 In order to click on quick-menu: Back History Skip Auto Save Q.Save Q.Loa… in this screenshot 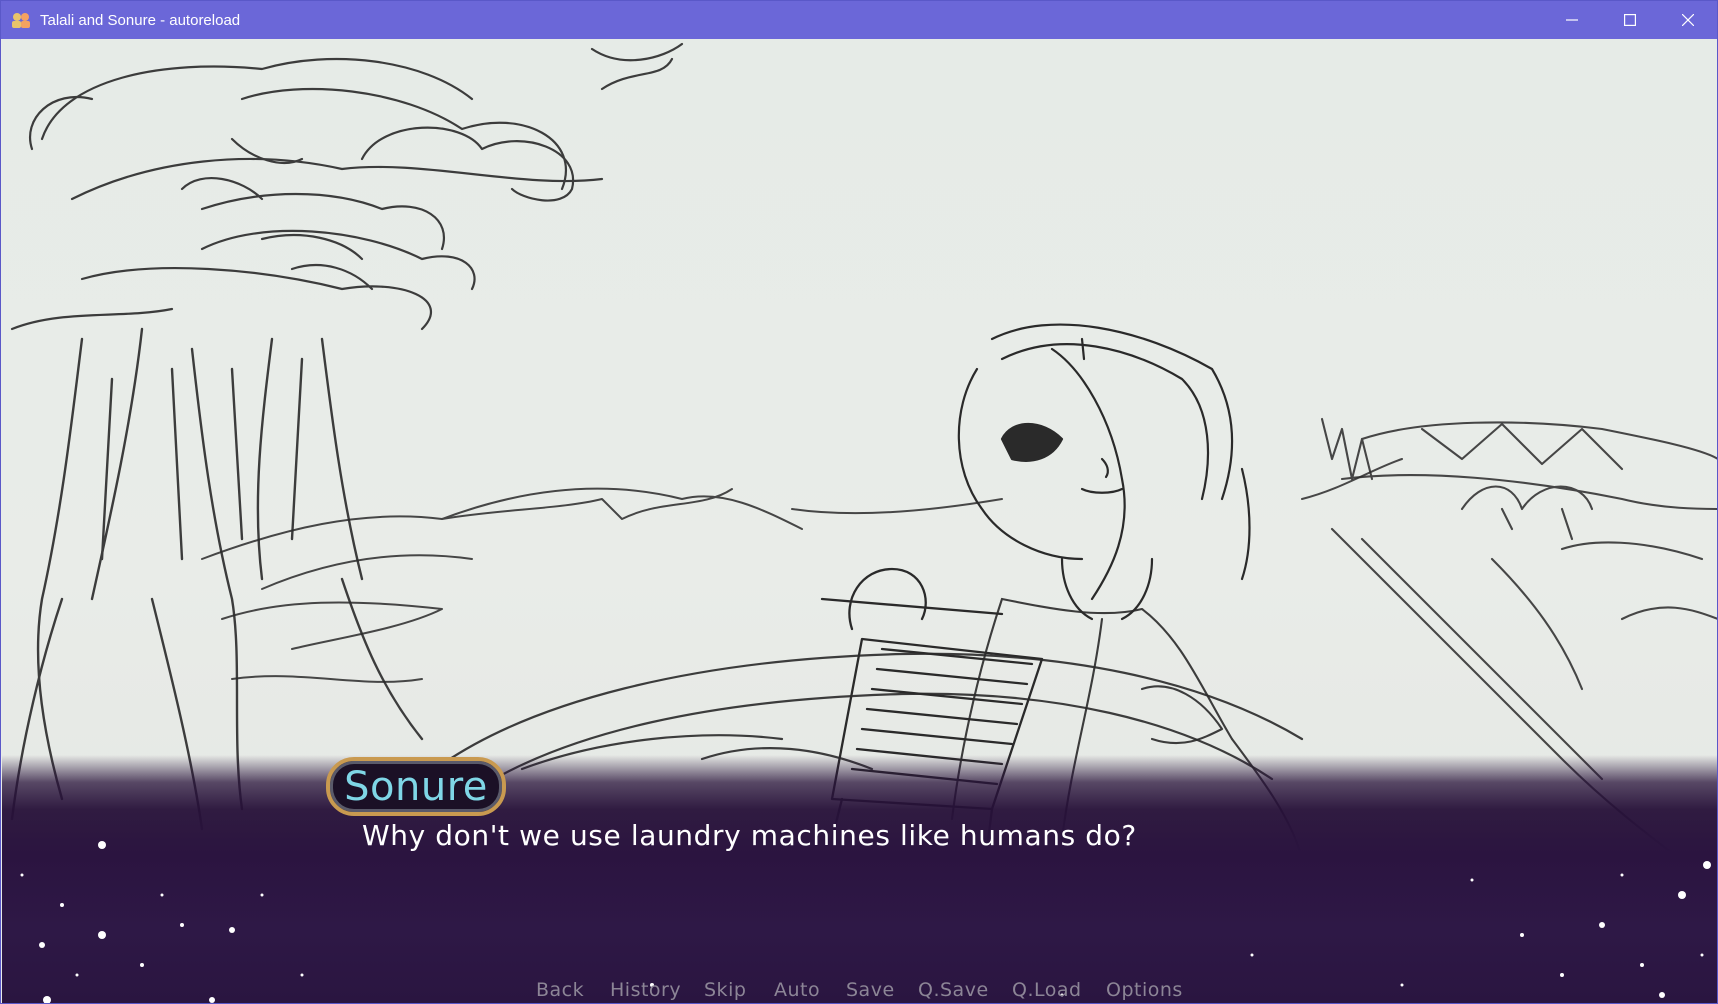, I will do `click(859, 991)`.